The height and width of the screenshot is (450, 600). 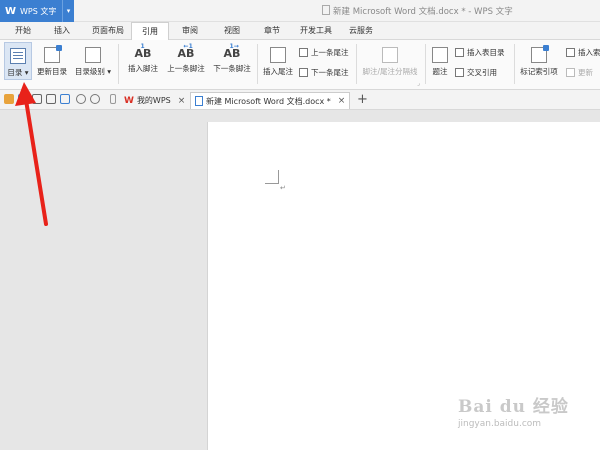 I want to click on menu-tabs: 开始 插入 页面布局 引用 审阅 视图 章节 开发工具 云服务, so click(x=300, y=31).